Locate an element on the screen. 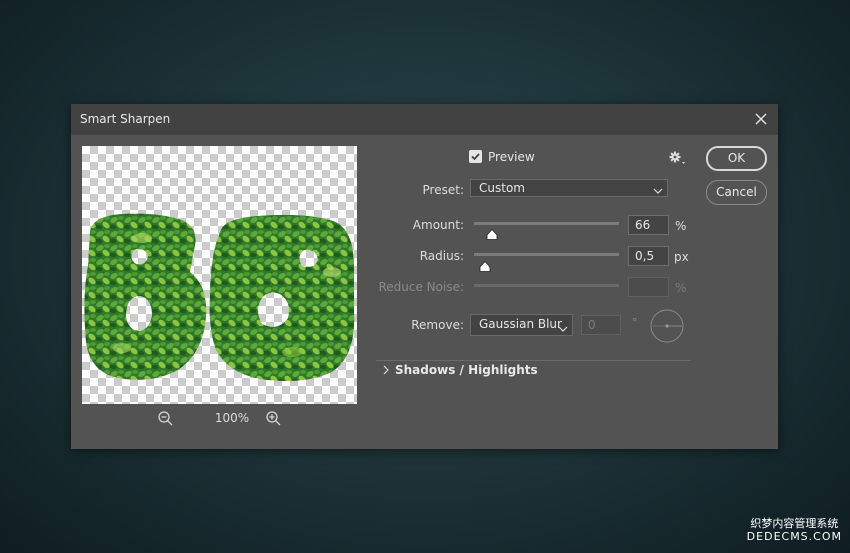 This screenshot has height=553, width=850. radius-slider-thumb is located at coordinates (485, 264).